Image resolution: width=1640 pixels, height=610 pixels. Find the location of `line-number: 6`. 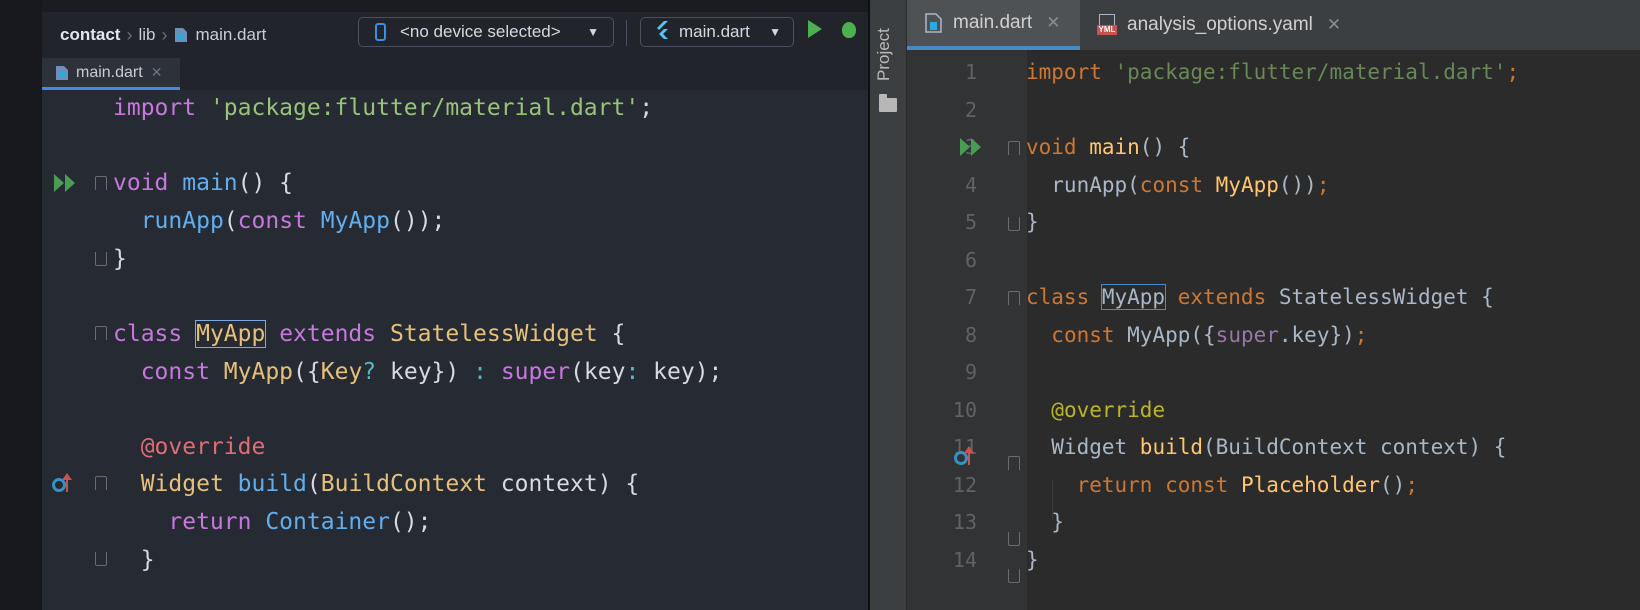

line-number: 6 is located at coordinates (970, 260).